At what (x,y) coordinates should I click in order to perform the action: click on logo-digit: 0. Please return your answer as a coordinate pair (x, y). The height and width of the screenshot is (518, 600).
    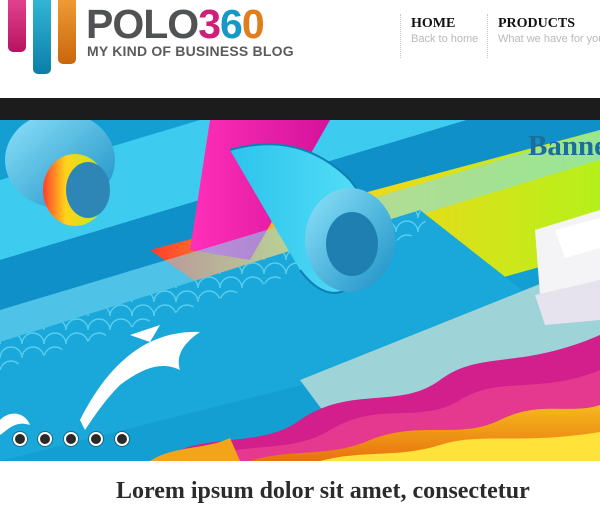
    Looking at the image, I should click on (253, 24).